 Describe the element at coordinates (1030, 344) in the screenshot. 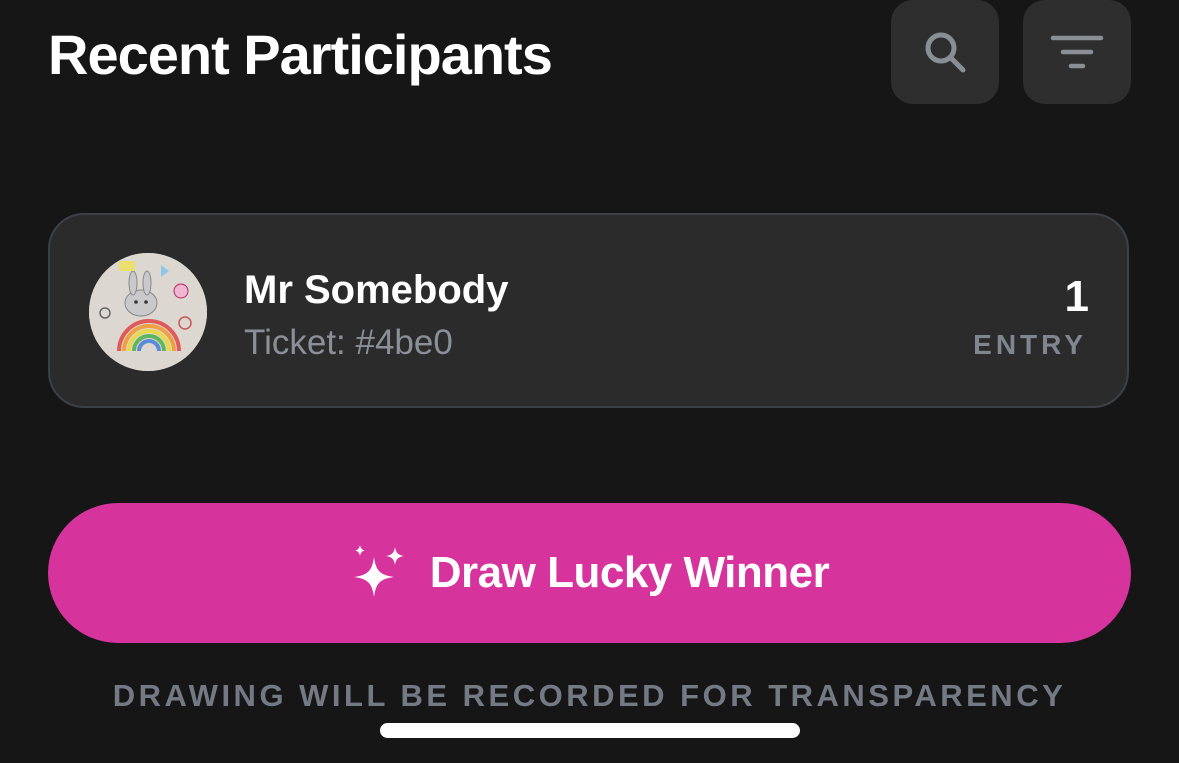

I see `entry-label: ENTRY` at that location.